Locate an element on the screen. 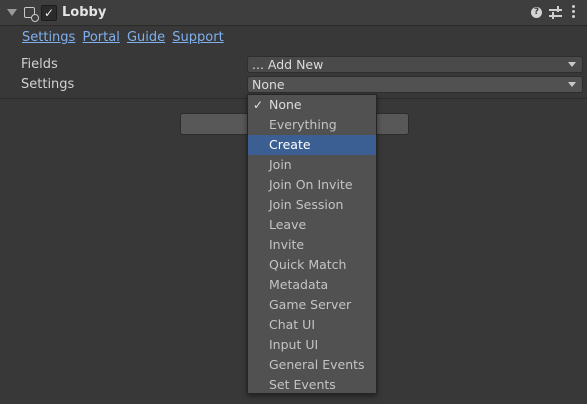 The height and width of the screenshot is (404, 587). menu-item-label: Invite is located at coordinates (287, 244).